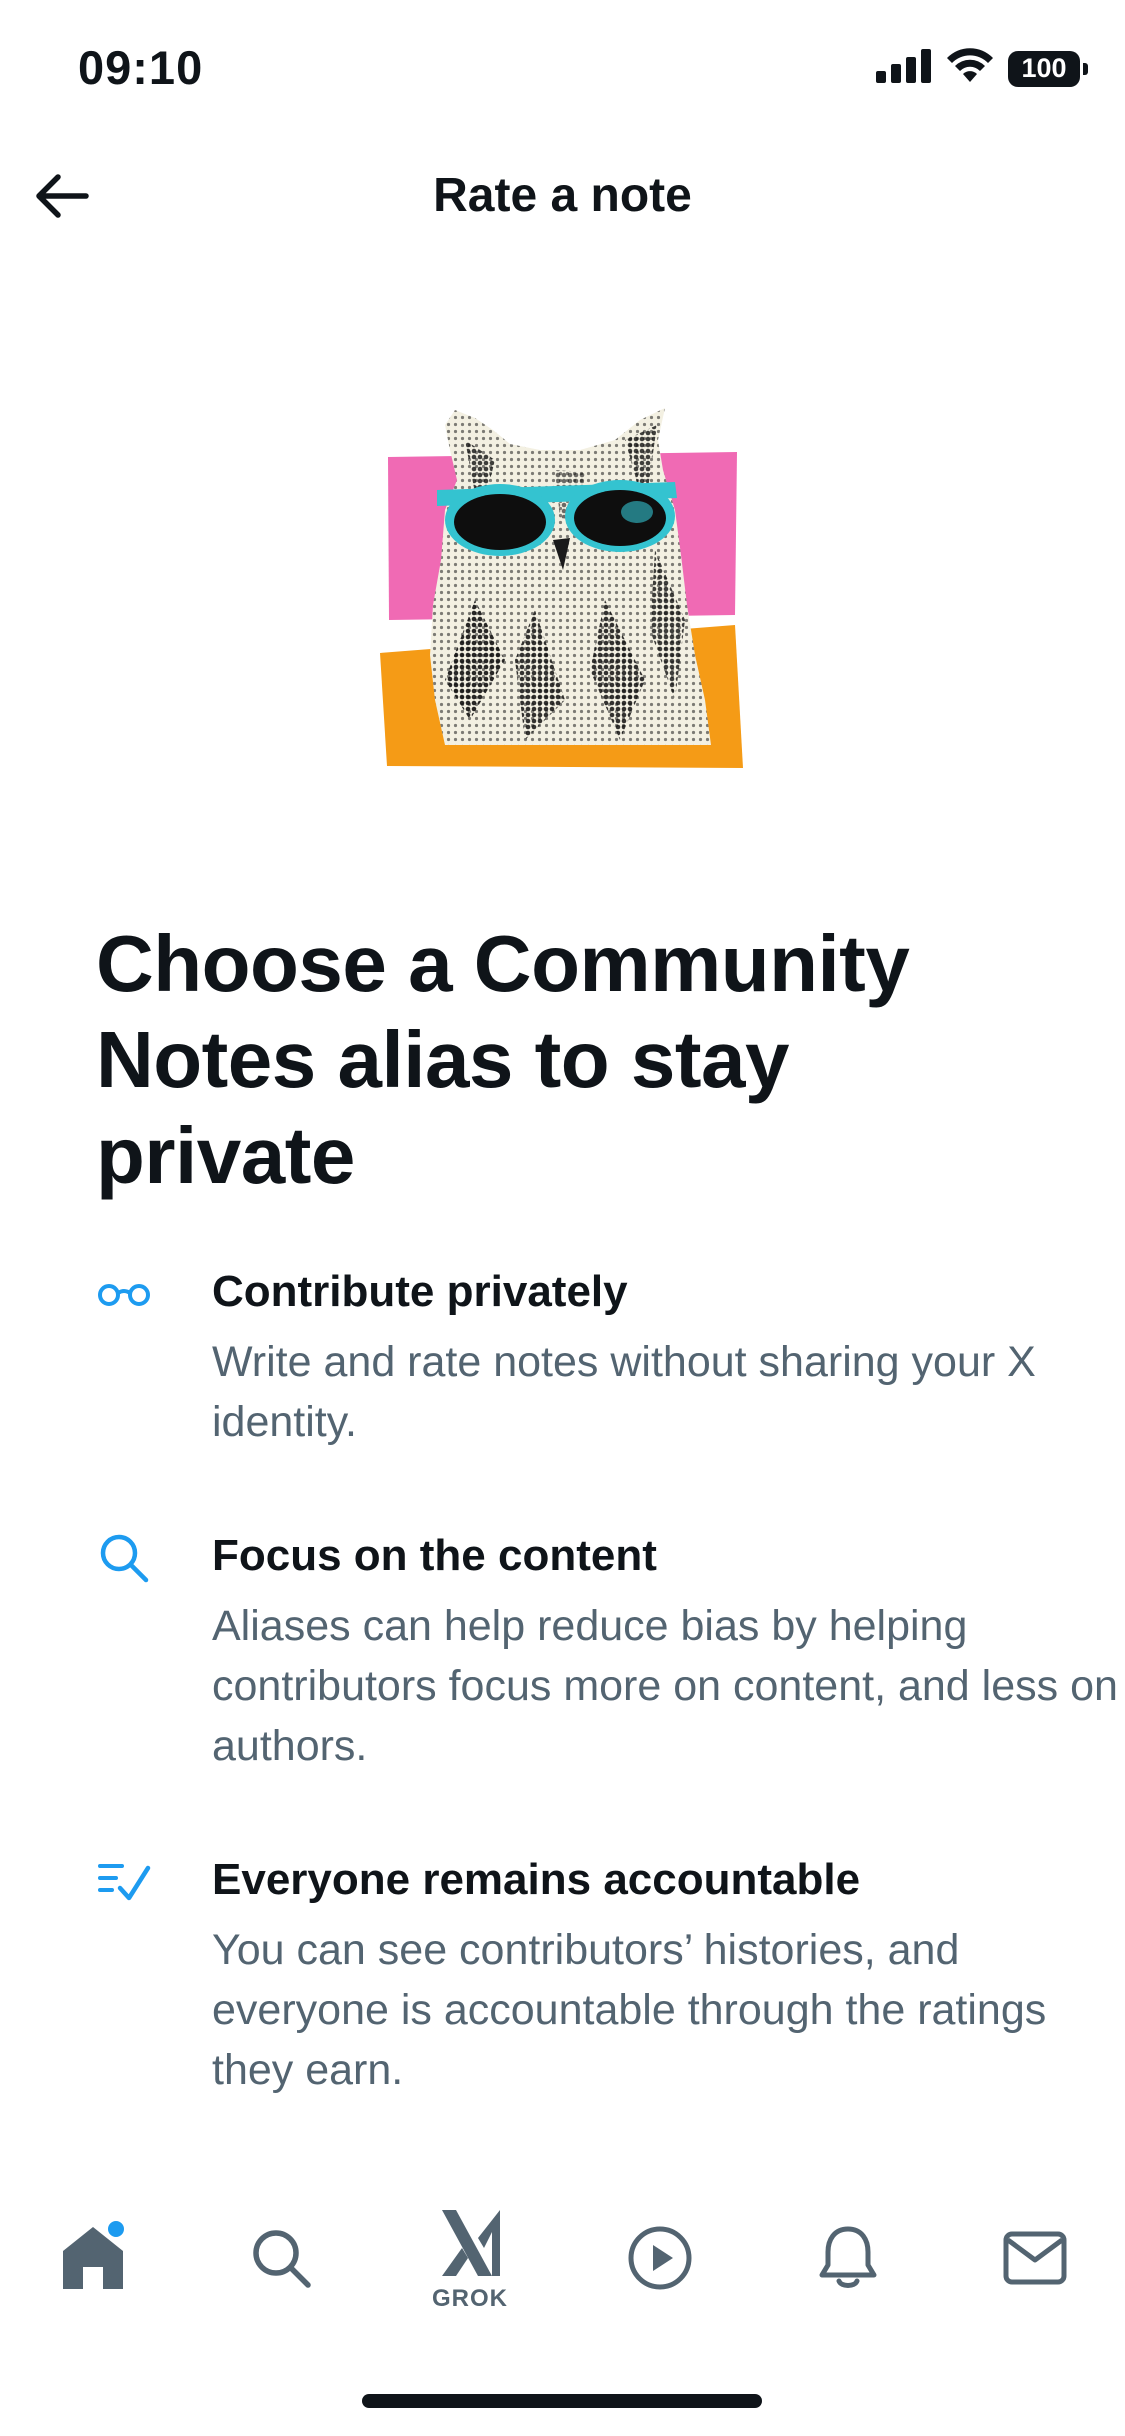  I want to click on mail-icon, so click(1035, 2260).